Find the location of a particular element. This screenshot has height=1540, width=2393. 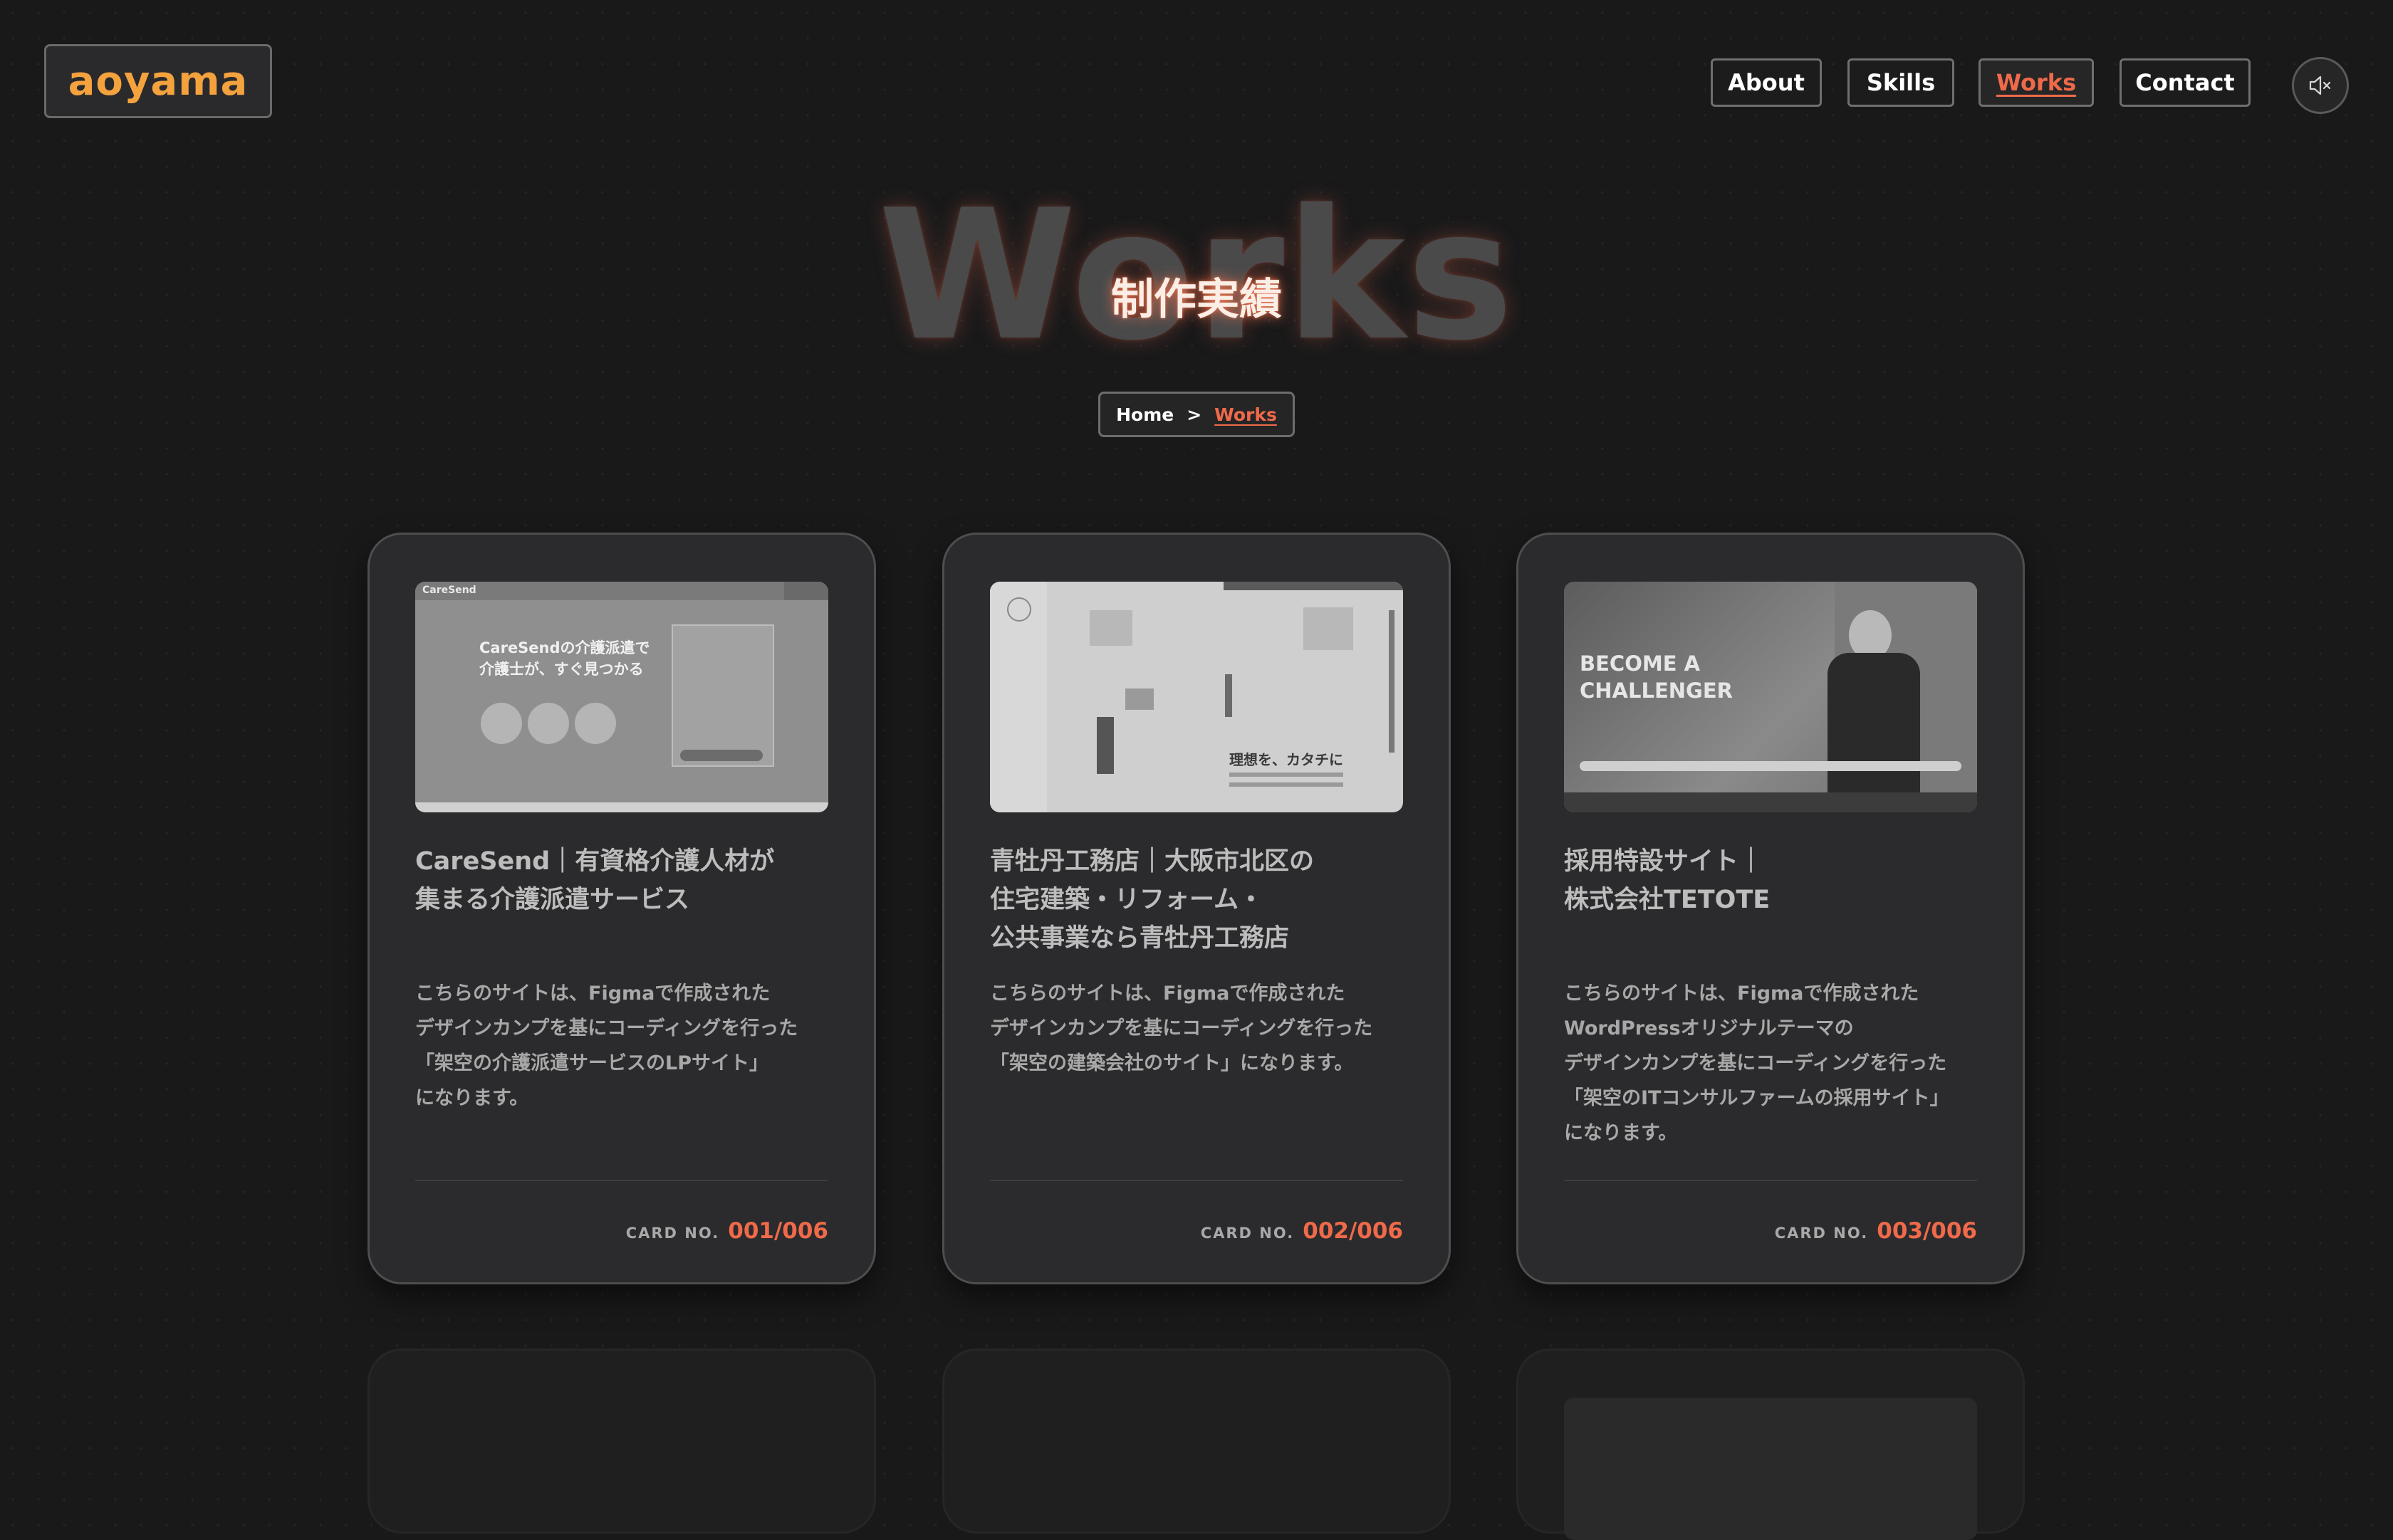

nav-works-button: Works is located at coordinates (2036, 82).